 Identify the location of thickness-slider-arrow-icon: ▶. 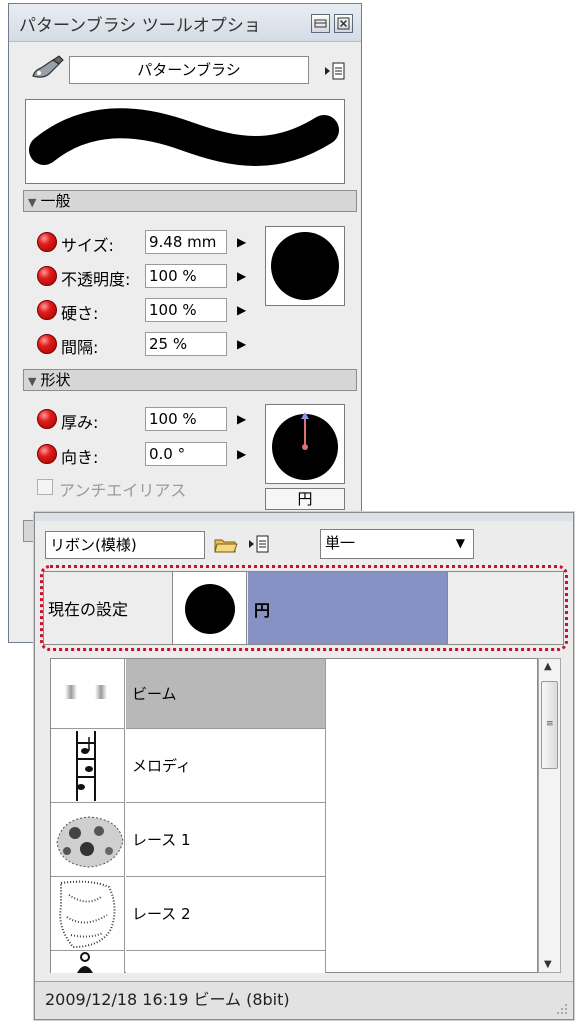
(241, 419).